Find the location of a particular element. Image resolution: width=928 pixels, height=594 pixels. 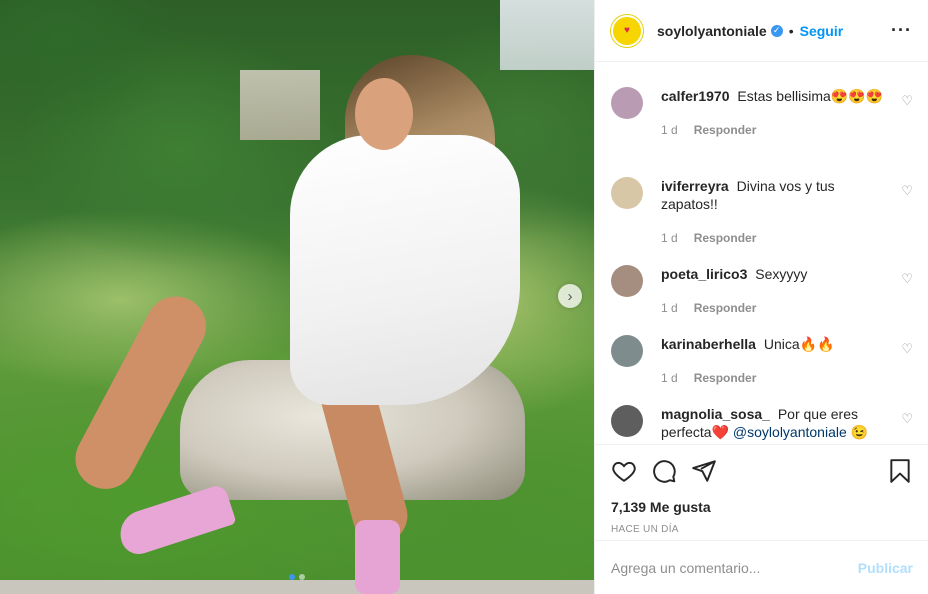

comment-text: Sexyyyy is located at coordinates (781, 274).